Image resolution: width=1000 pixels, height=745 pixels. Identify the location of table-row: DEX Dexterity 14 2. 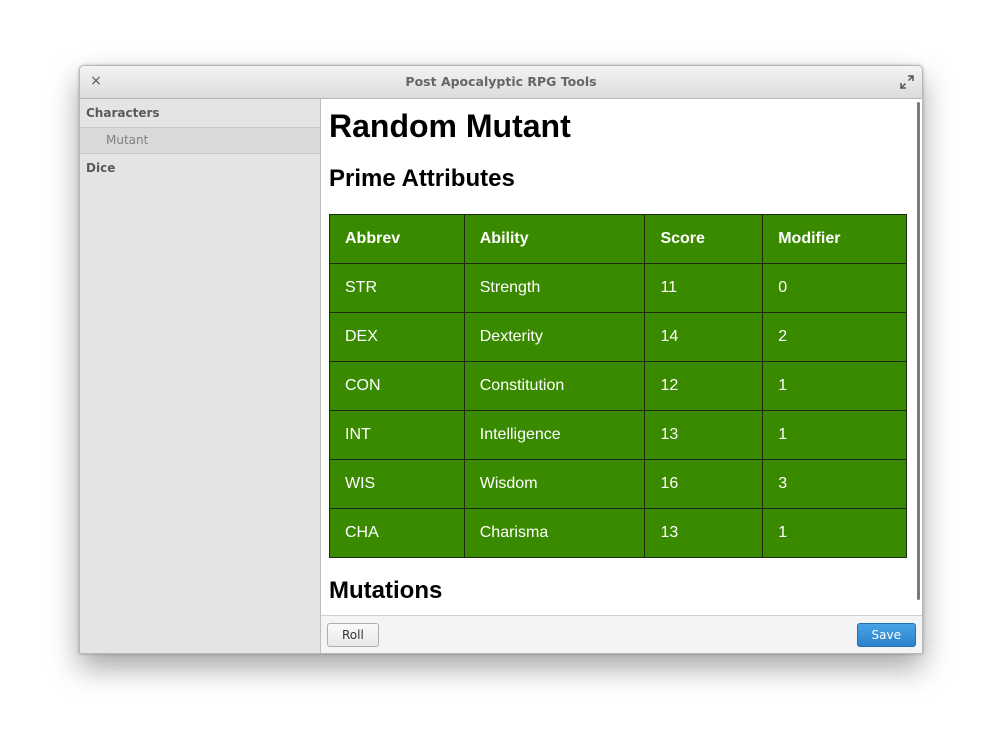
(618, 337).